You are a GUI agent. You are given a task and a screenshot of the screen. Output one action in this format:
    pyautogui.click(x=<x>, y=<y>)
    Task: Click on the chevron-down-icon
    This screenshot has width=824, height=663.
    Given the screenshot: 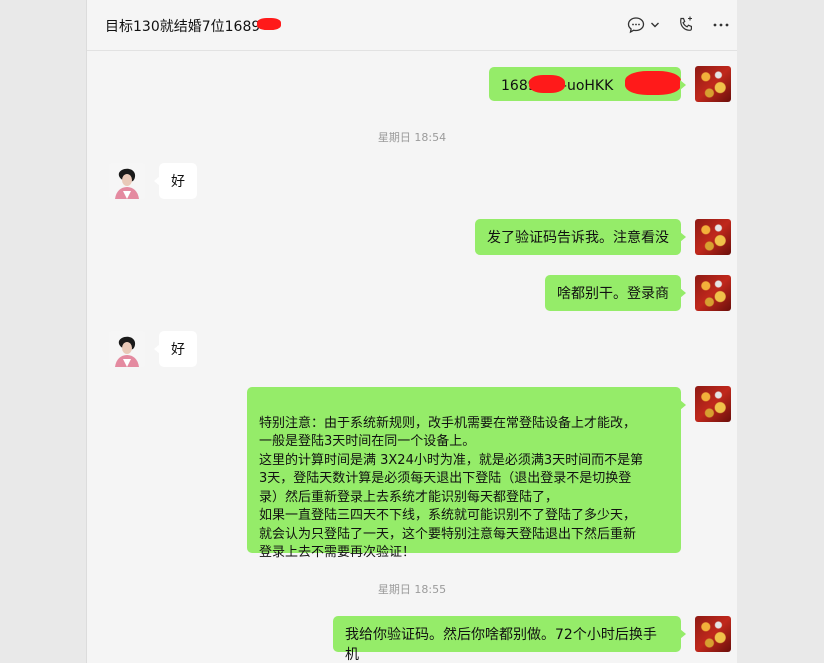 What is the action you would take?
    pyautogui.click(x=655, y=25)
    